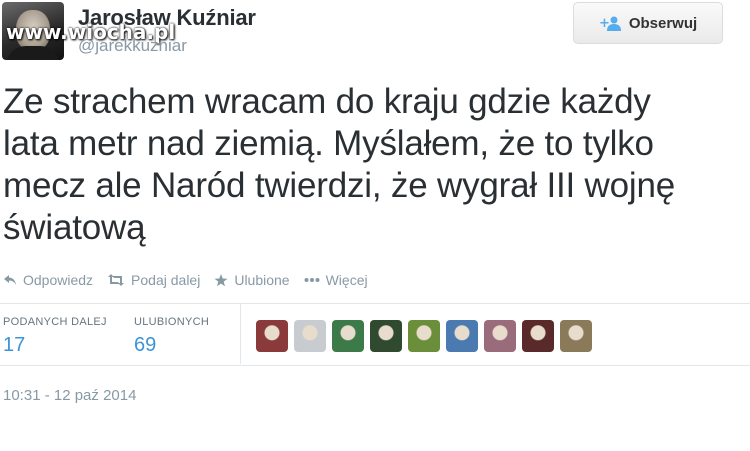 The width and height of the screenshot is (750, 451). What do you see at coordinates (312, 280) in the screenshot?
I see `more-icon` at bounding box center [312, 280].